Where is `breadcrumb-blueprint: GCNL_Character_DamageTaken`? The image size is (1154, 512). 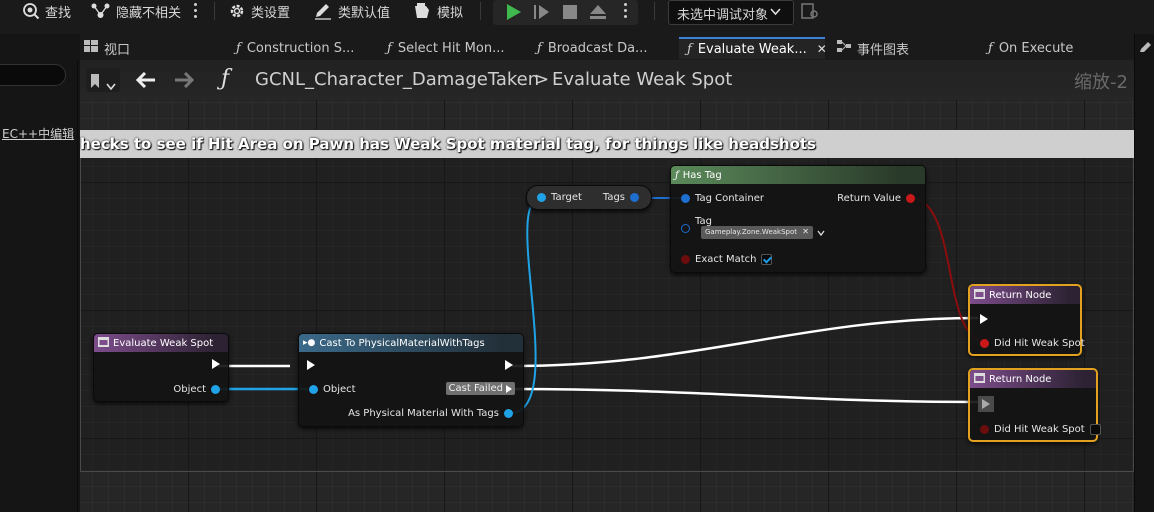 breadcrumb-blueprint: GCNL_Character_DamageTaken is located at coordinates (397, 79).